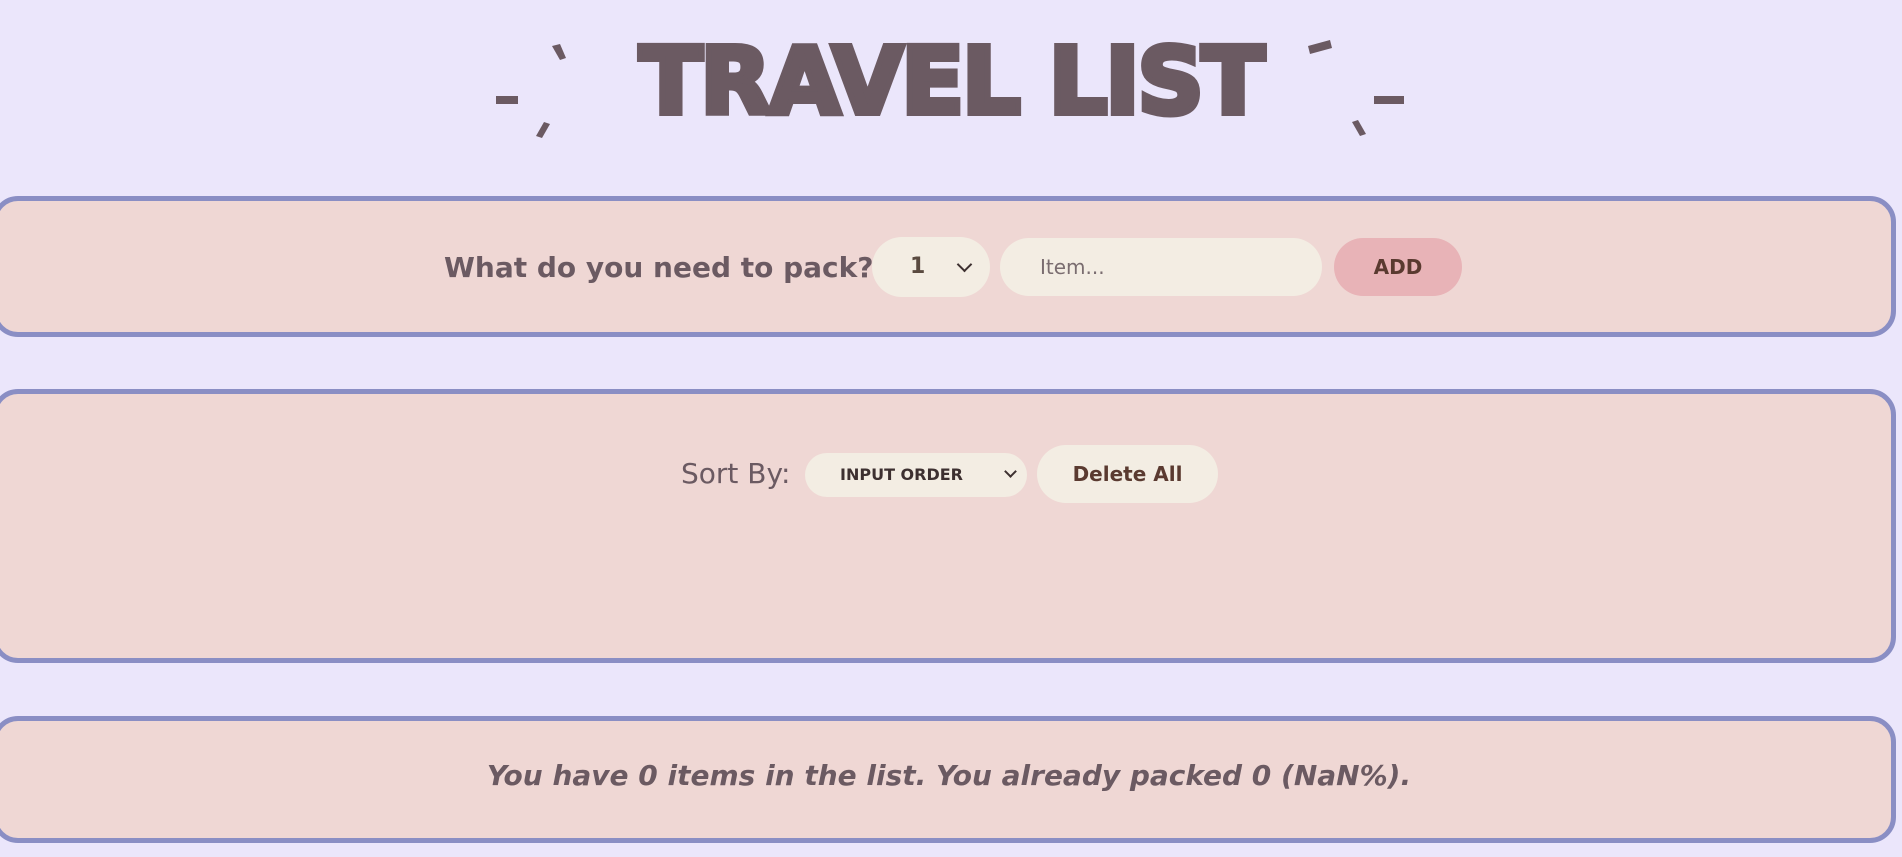  I want to click on quantity-select: 1, so click(931, 267).